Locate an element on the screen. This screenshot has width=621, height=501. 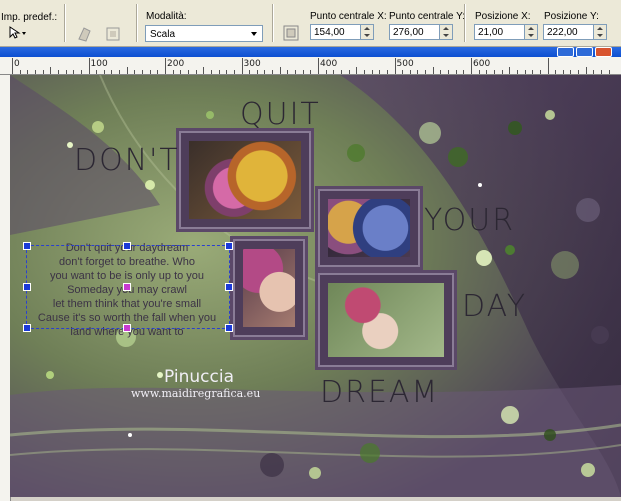
handle-right-middle is located at coordinates (229, 287).